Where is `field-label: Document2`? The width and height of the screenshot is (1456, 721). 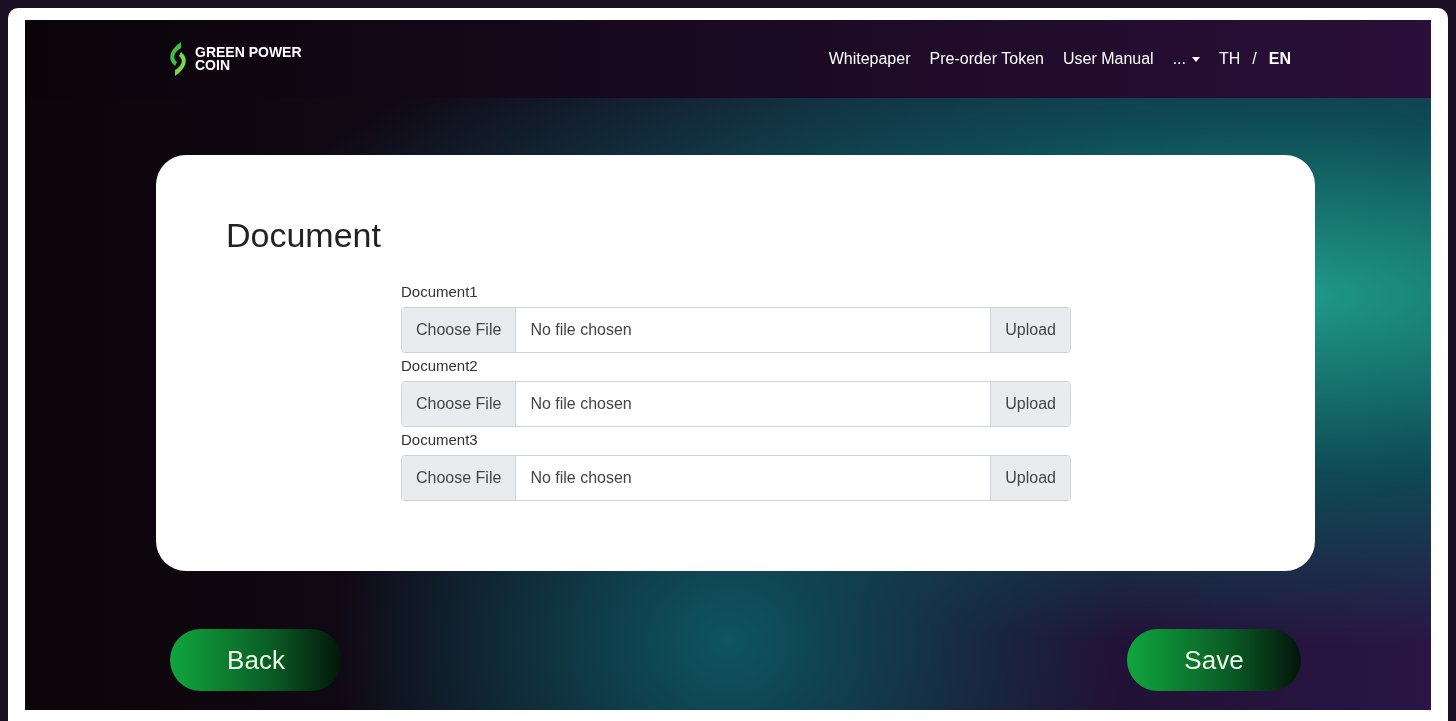
field-label: Document2 is located at coordinates (440, 366).